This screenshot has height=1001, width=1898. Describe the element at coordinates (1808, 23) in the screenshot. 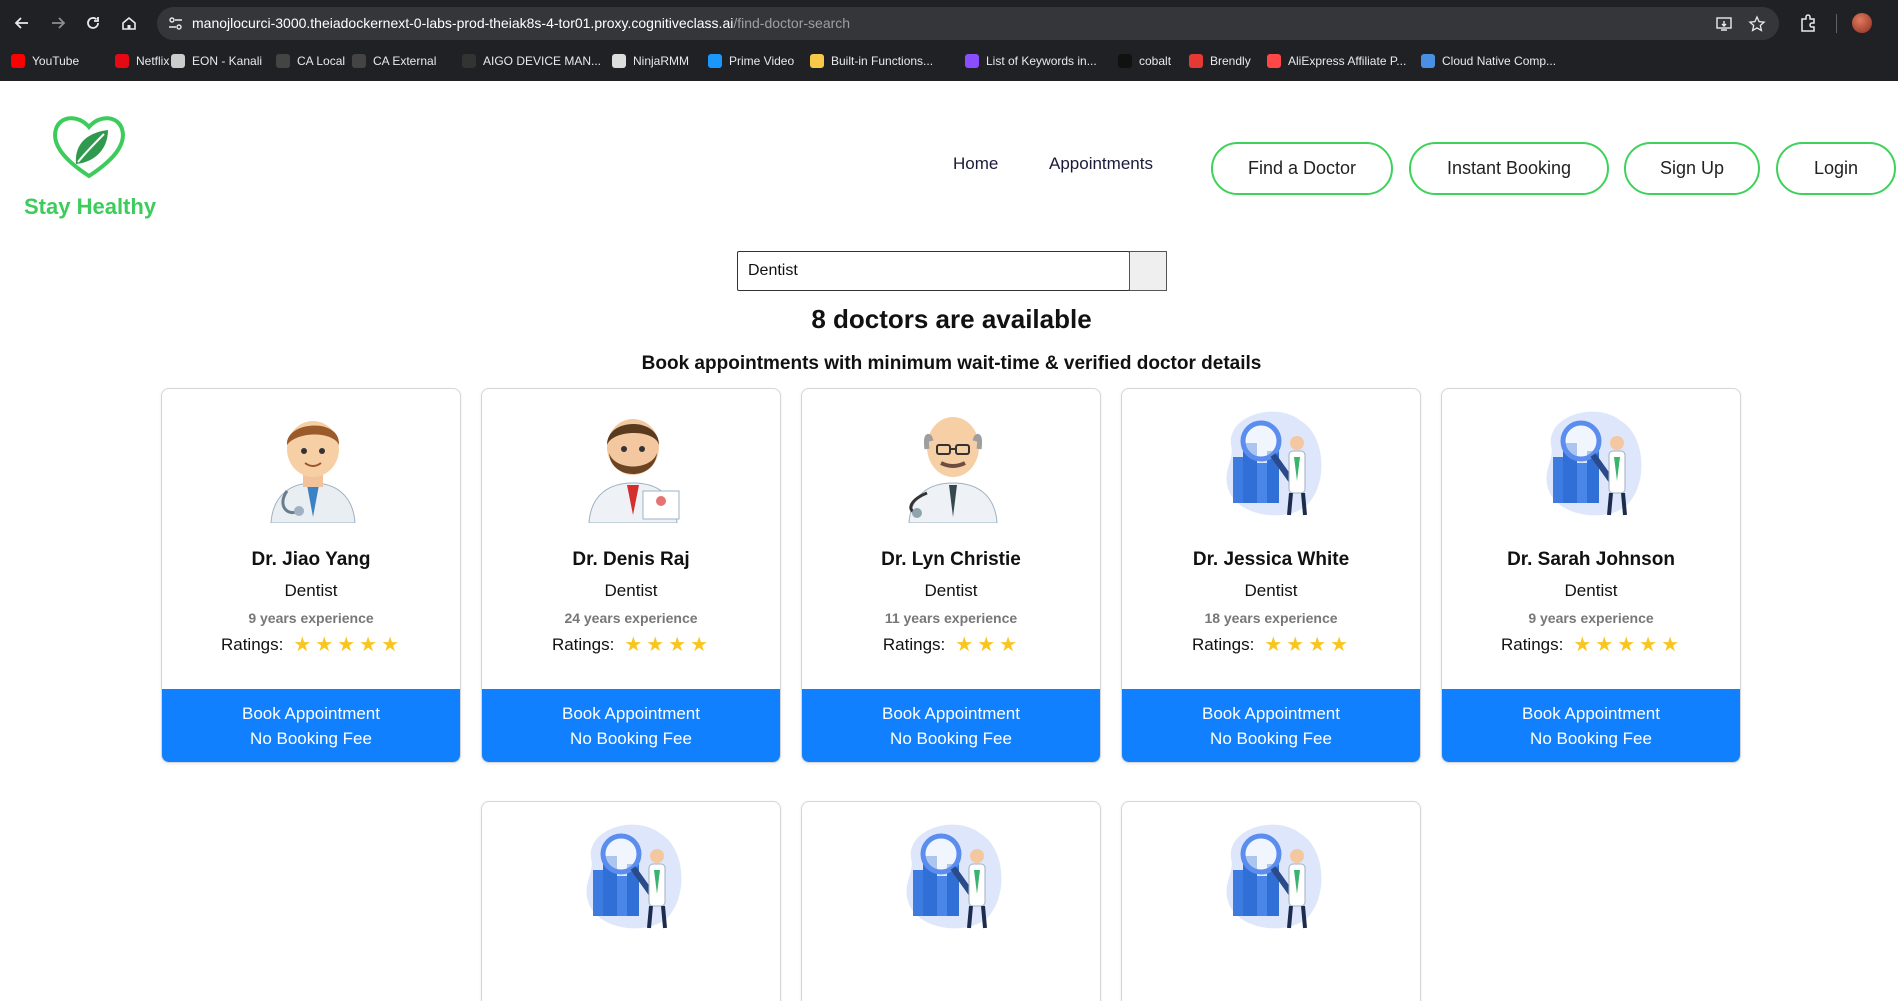

I see `extensions-icon` at that location.